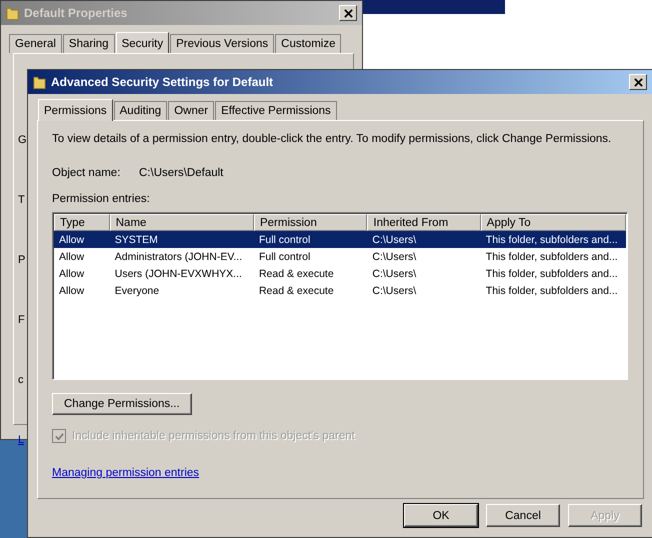 Image resolution: width=652 pixels, height=538 pixels. What do you see at coordinates (311, 222) in the screenshot?
I see `column-header: Permission` at bounding box center [311, 222].